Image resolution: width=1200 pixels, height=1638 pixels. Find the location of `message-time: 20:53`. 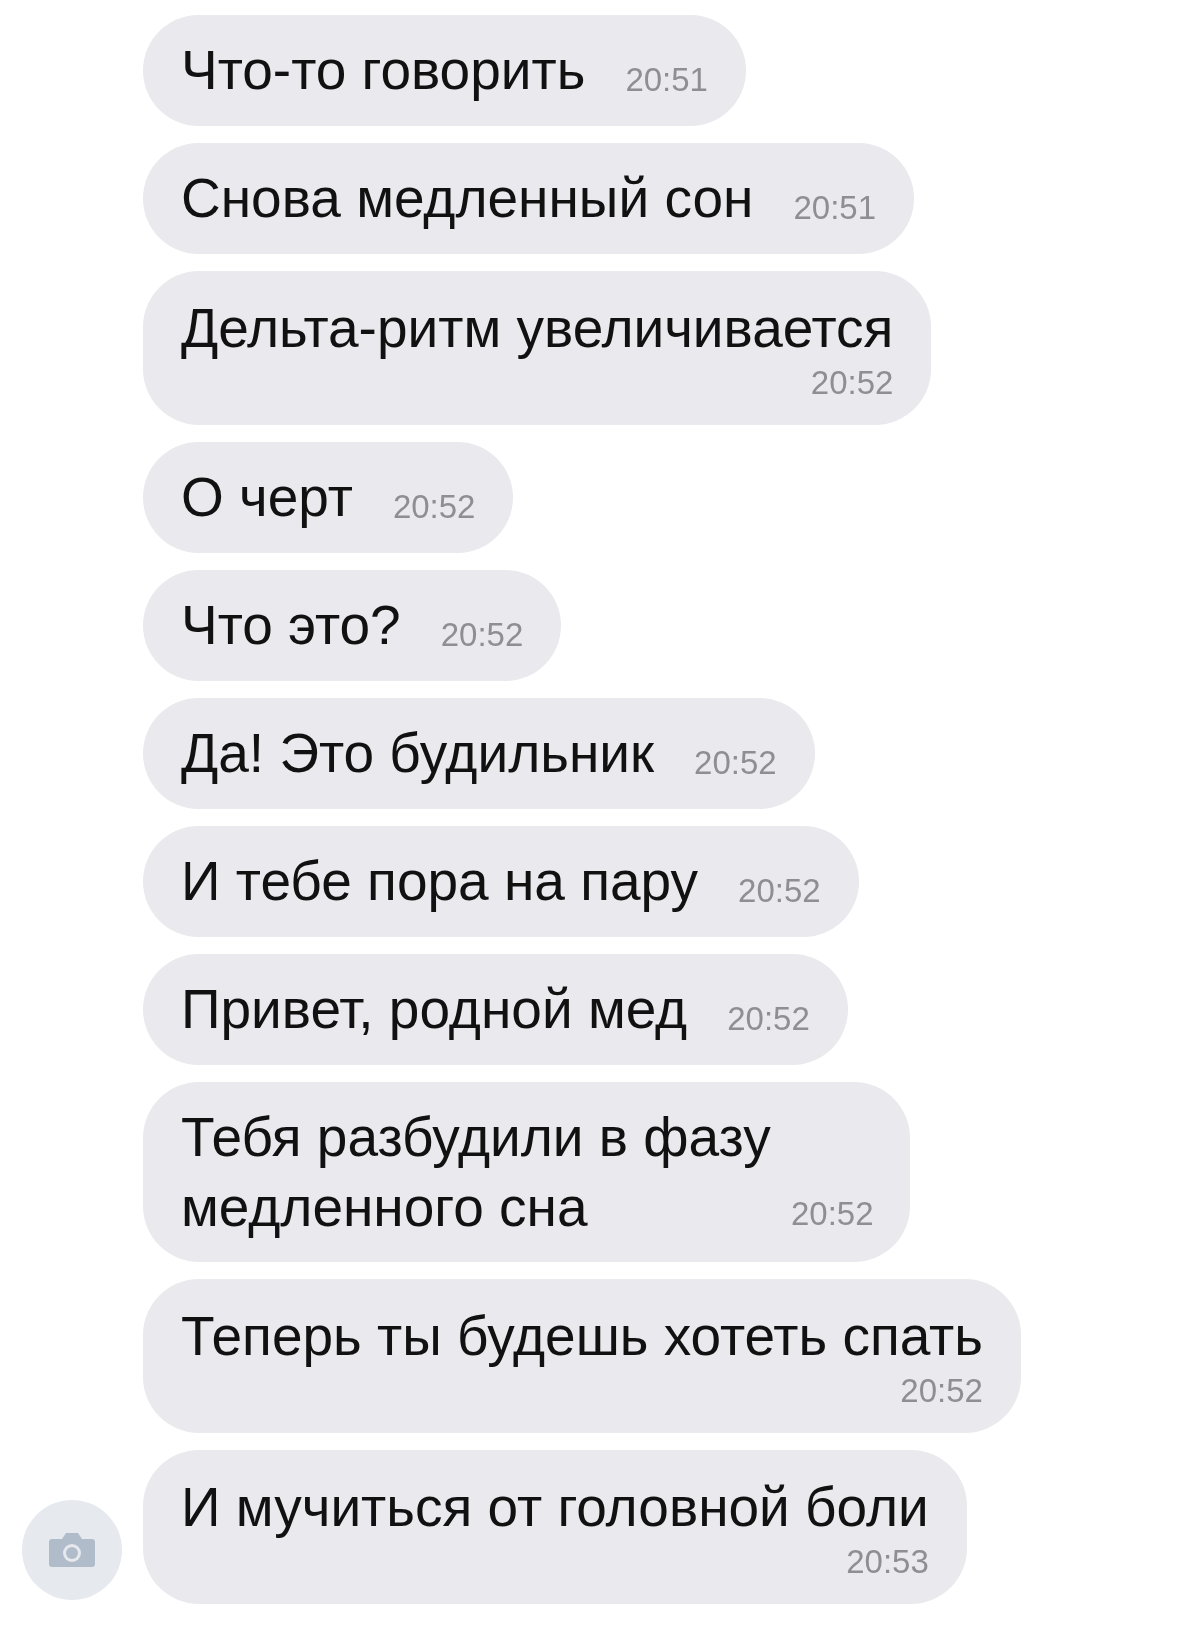

message-time: 20:53 is located at coordinates (887, 1562).